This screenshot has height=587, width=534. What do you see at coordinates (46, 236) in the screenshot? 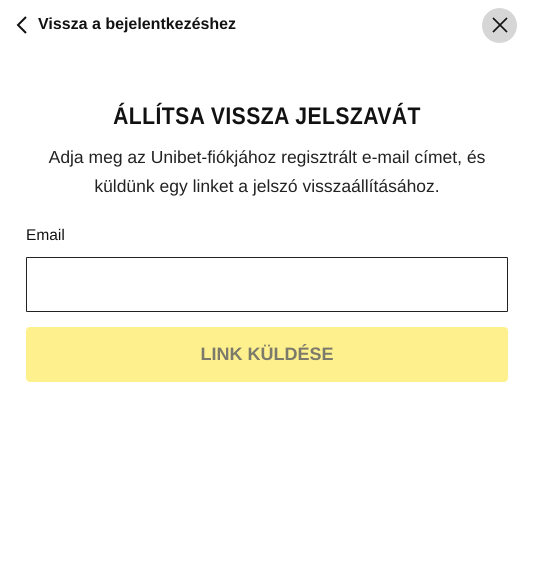
I see `email-label: Email` at bounding box center [46, 236].